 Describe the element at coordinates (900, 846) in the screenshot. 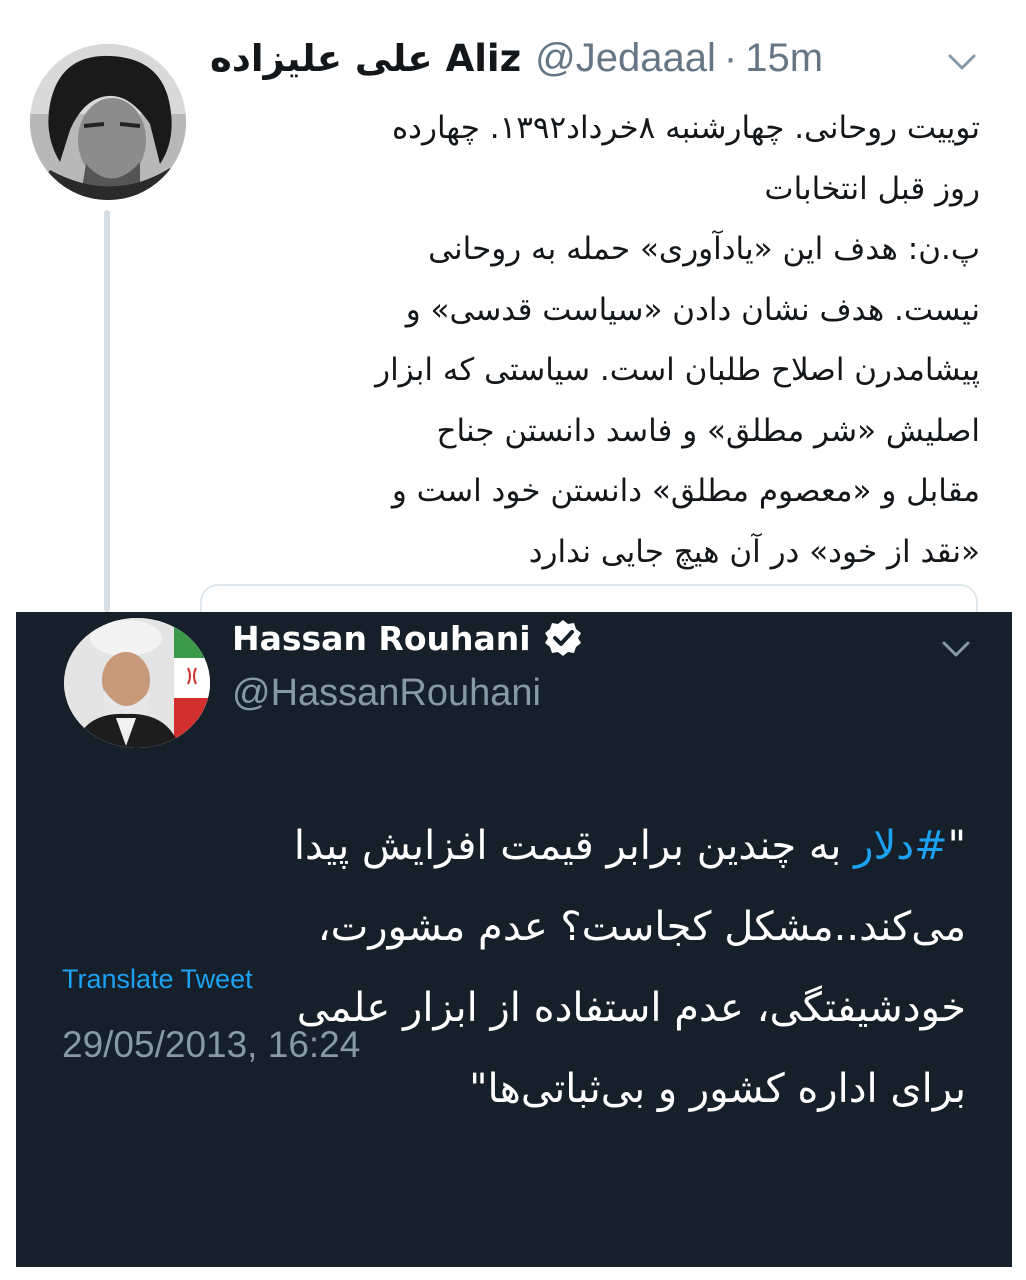

I see `hashtag-link: #دلار` at that location.